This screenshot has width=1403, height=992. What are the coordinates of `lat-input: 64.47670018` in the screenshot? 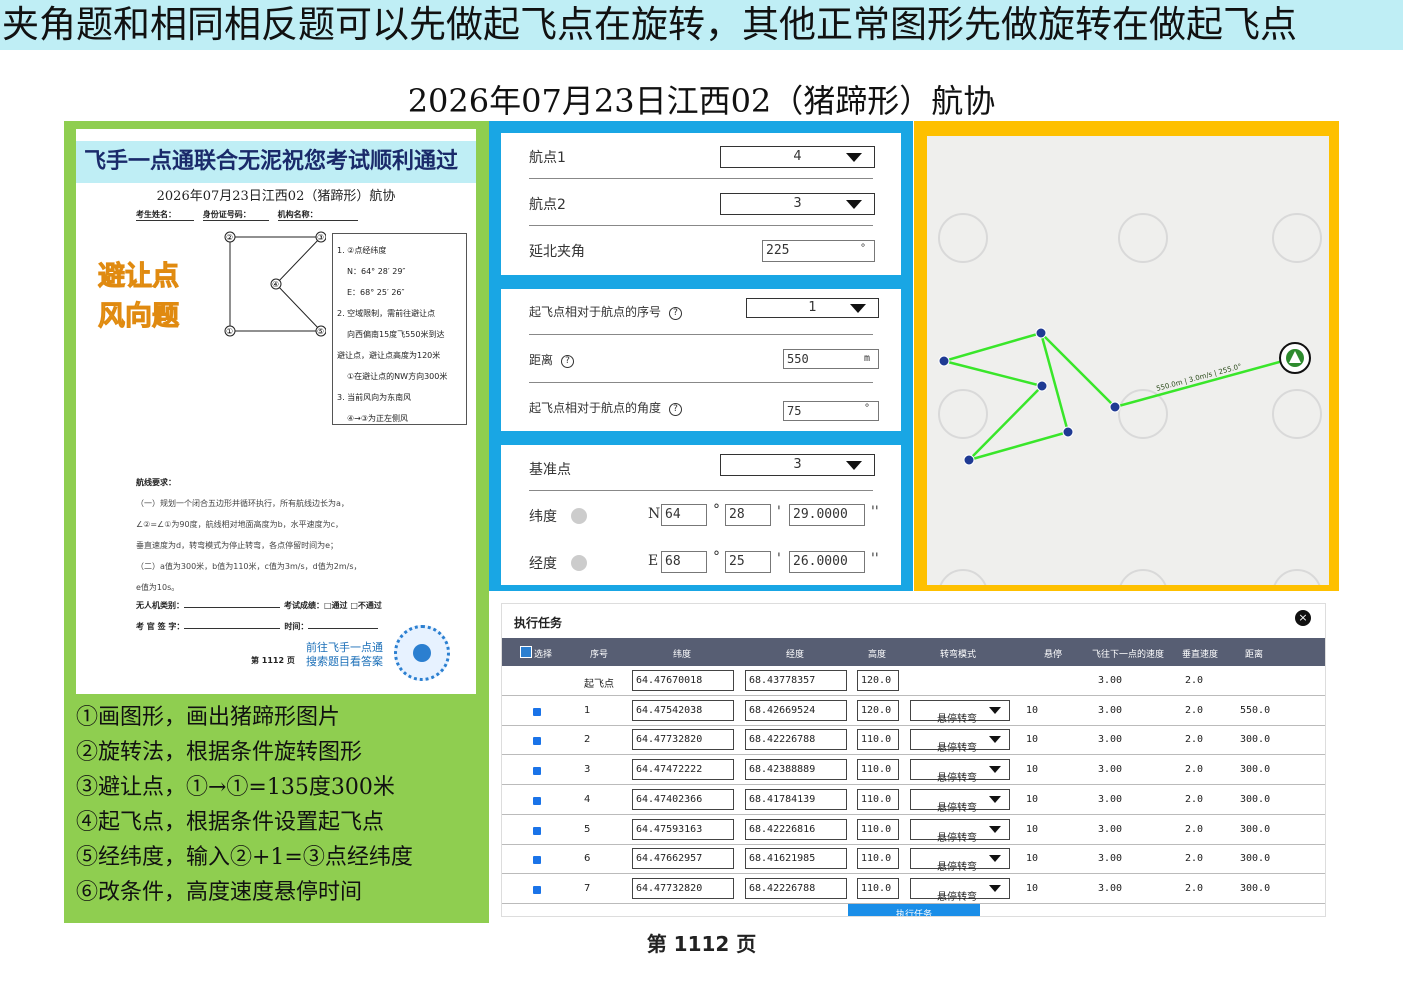 It's located at (683, 680).